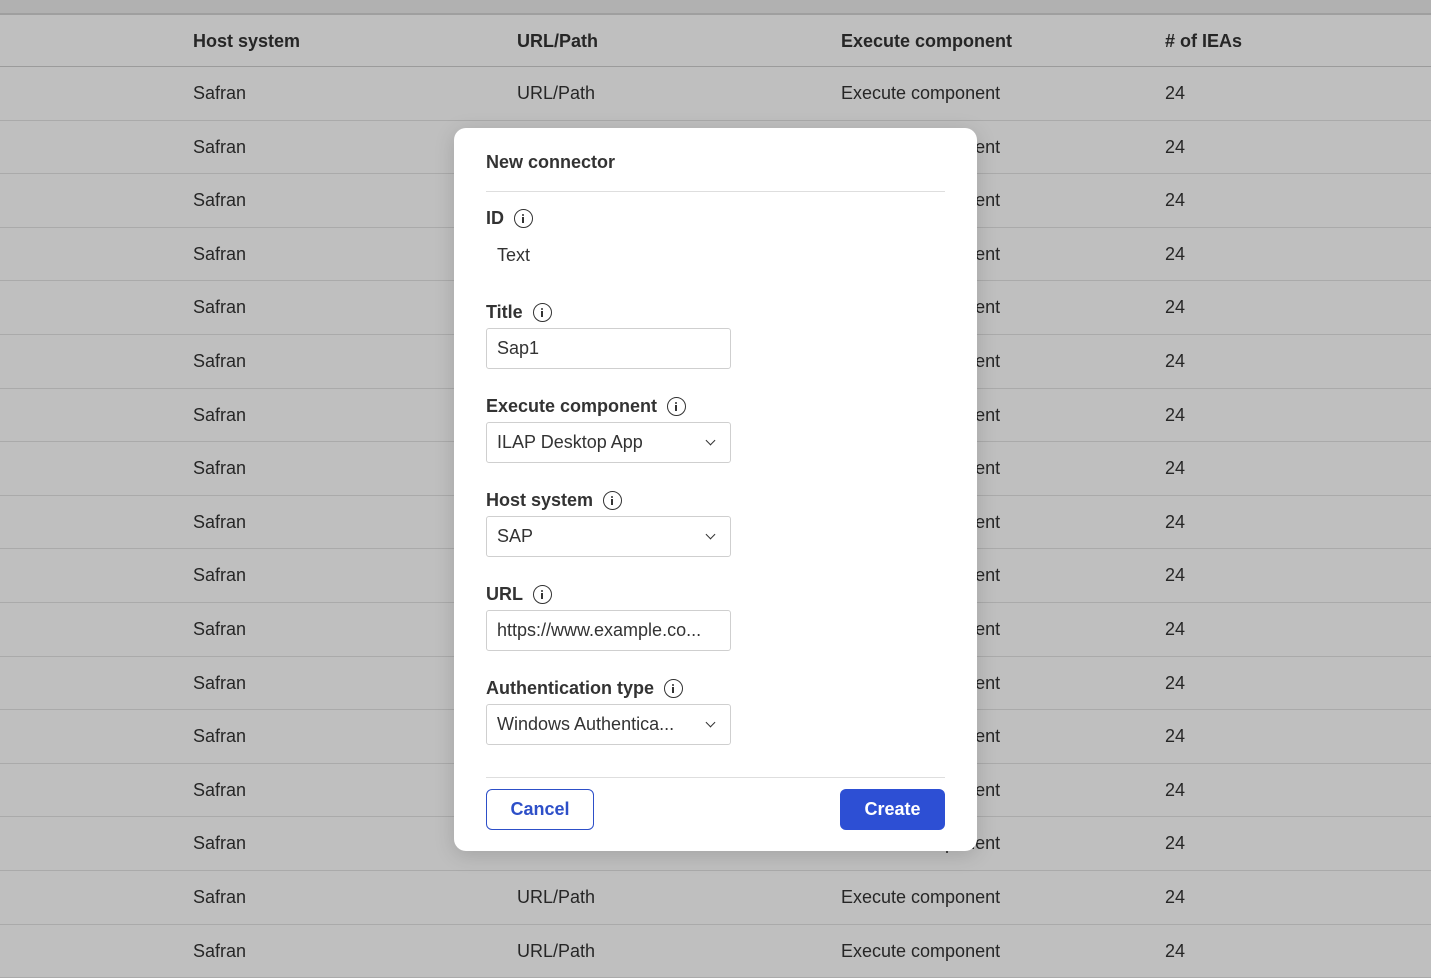 The height and width of the screenshot is (978, 1431). Describe the element at coordinates (892, 809) in the screenshot. I see `create-button: Create` at that location.